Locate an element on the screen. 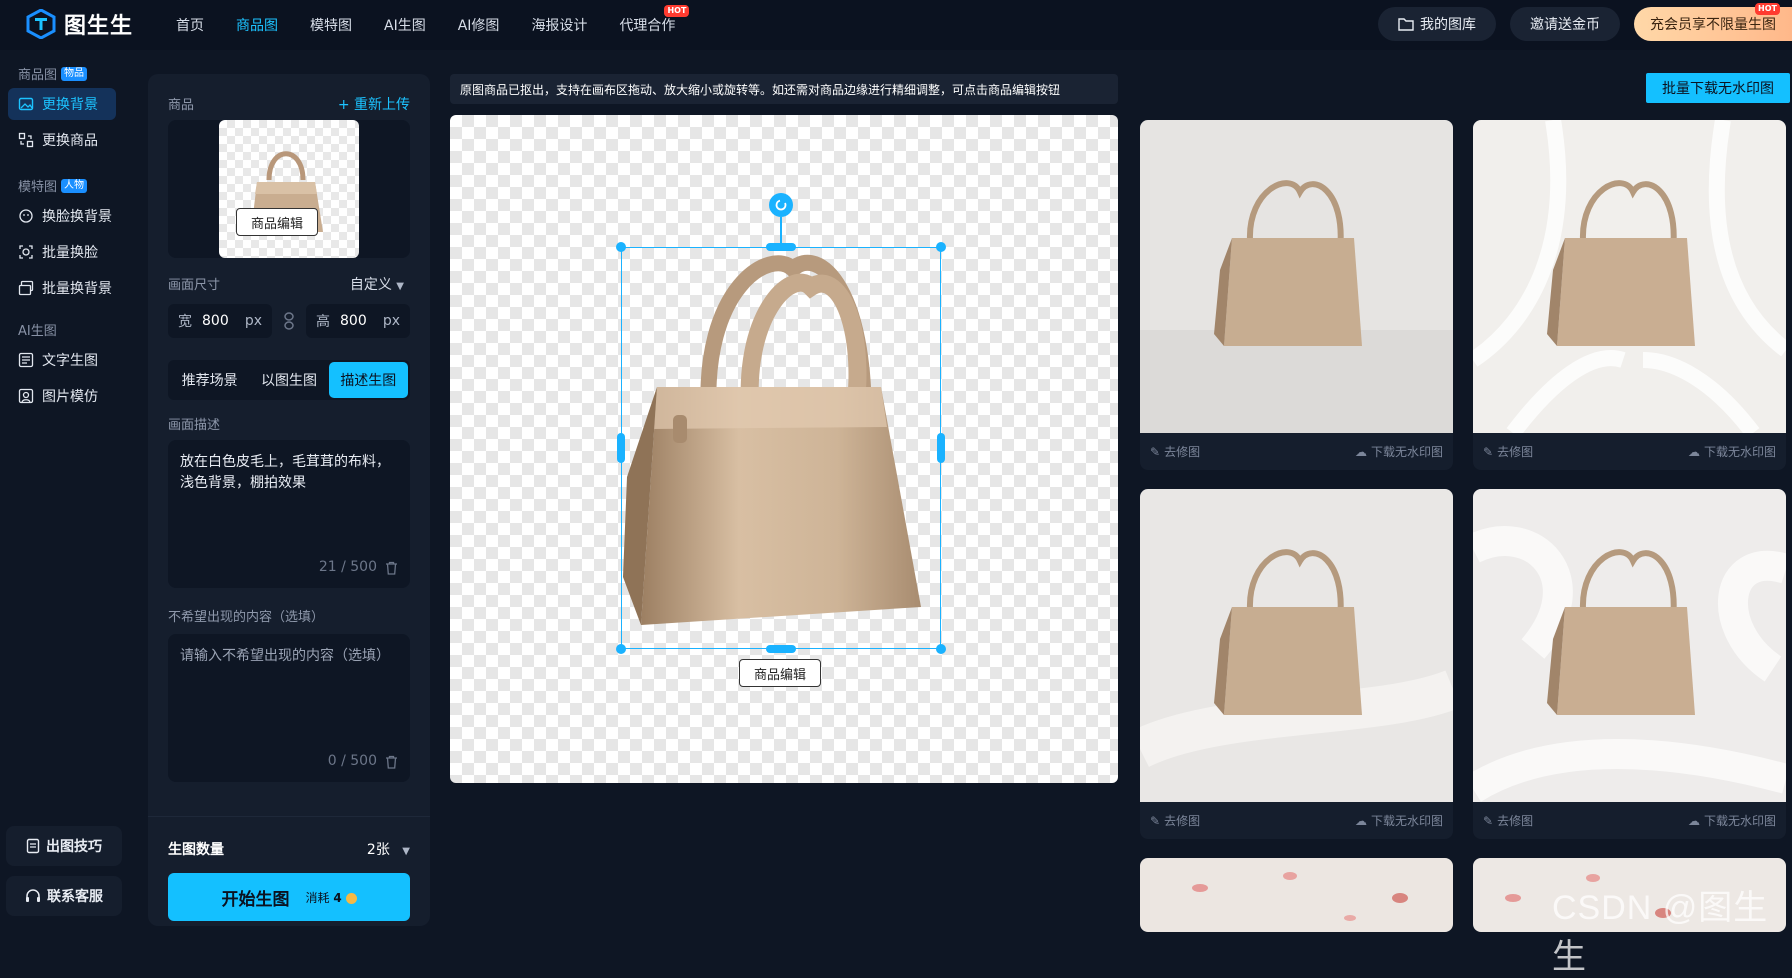 The height and width of the screenshot is (978, 1792). coin-icon is located at coordinates (351, 898).